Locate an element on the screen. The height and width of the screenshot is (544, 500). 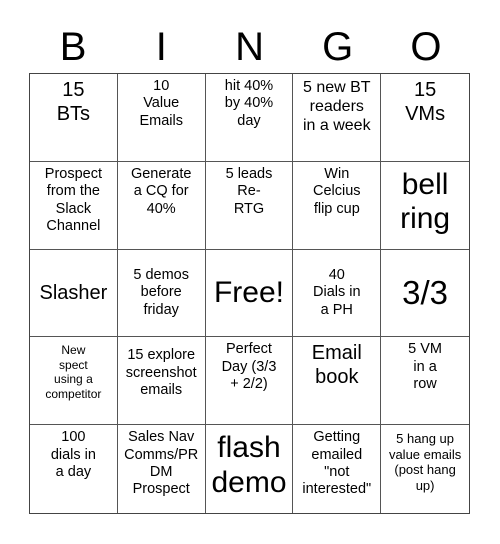
bingo-cell: 3/3 is located at coordinates (425, 294).